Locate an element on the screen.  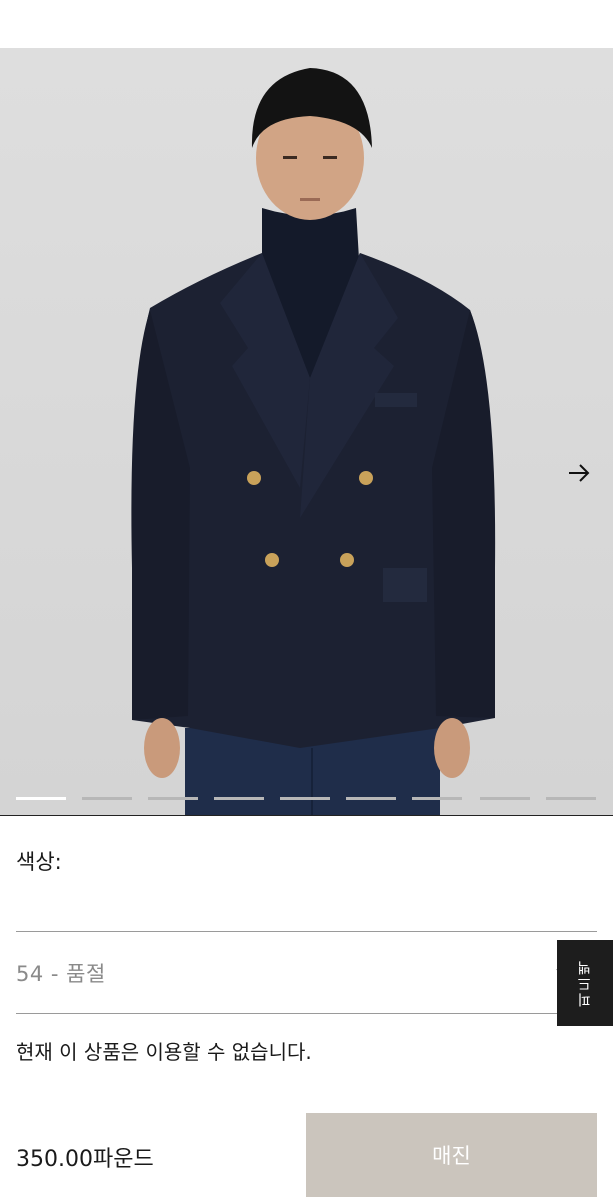
sold-out-button: 매진 is located at coordinates (451, 1155).